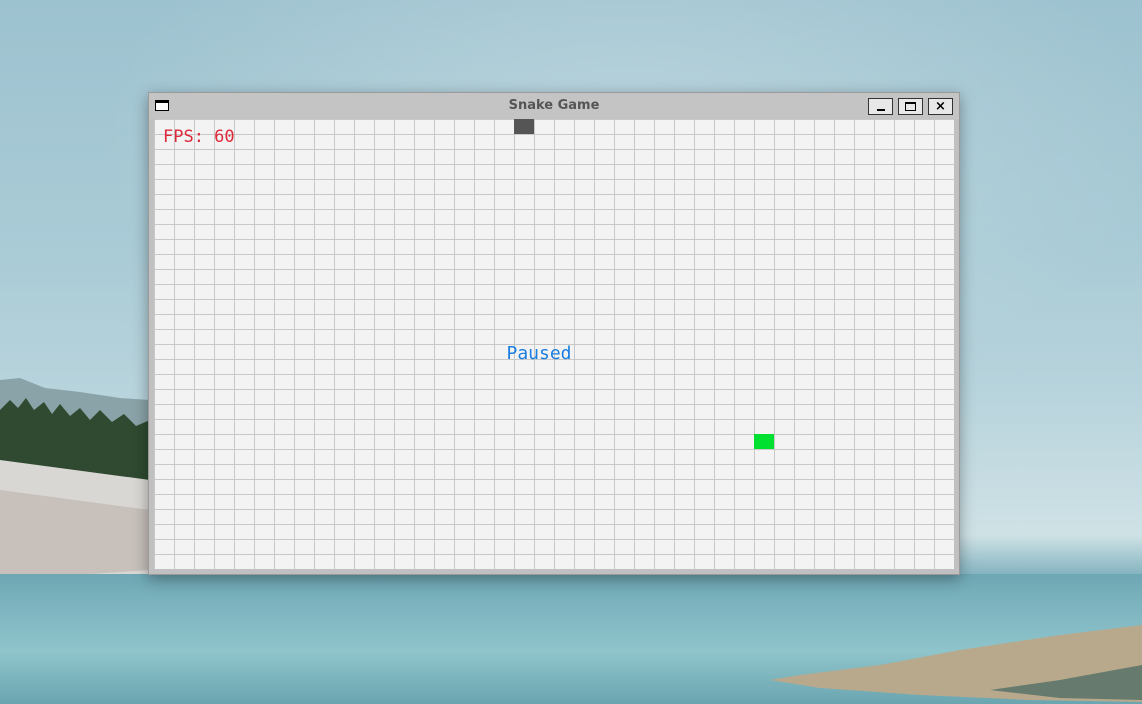 The height and width of the screenshot is (704, 1142). I want to click on minimize-icon, so click(881, 110).